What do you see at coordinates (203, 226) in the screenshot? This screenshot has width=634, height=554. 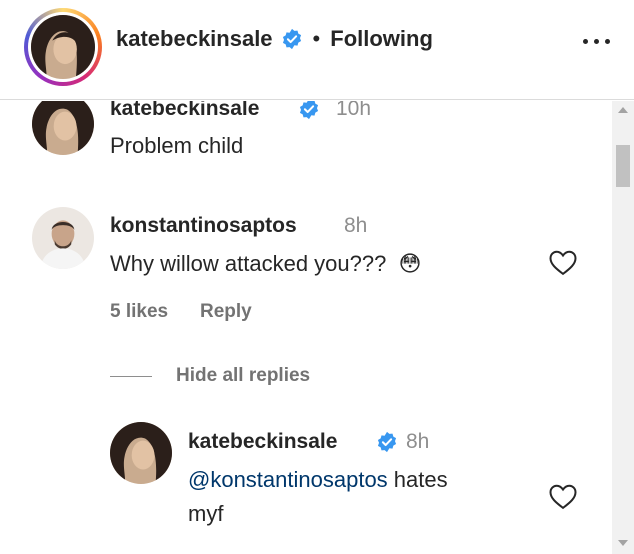 I see `comment-username: konstantinosaptos` at bounding box center [203, 226].